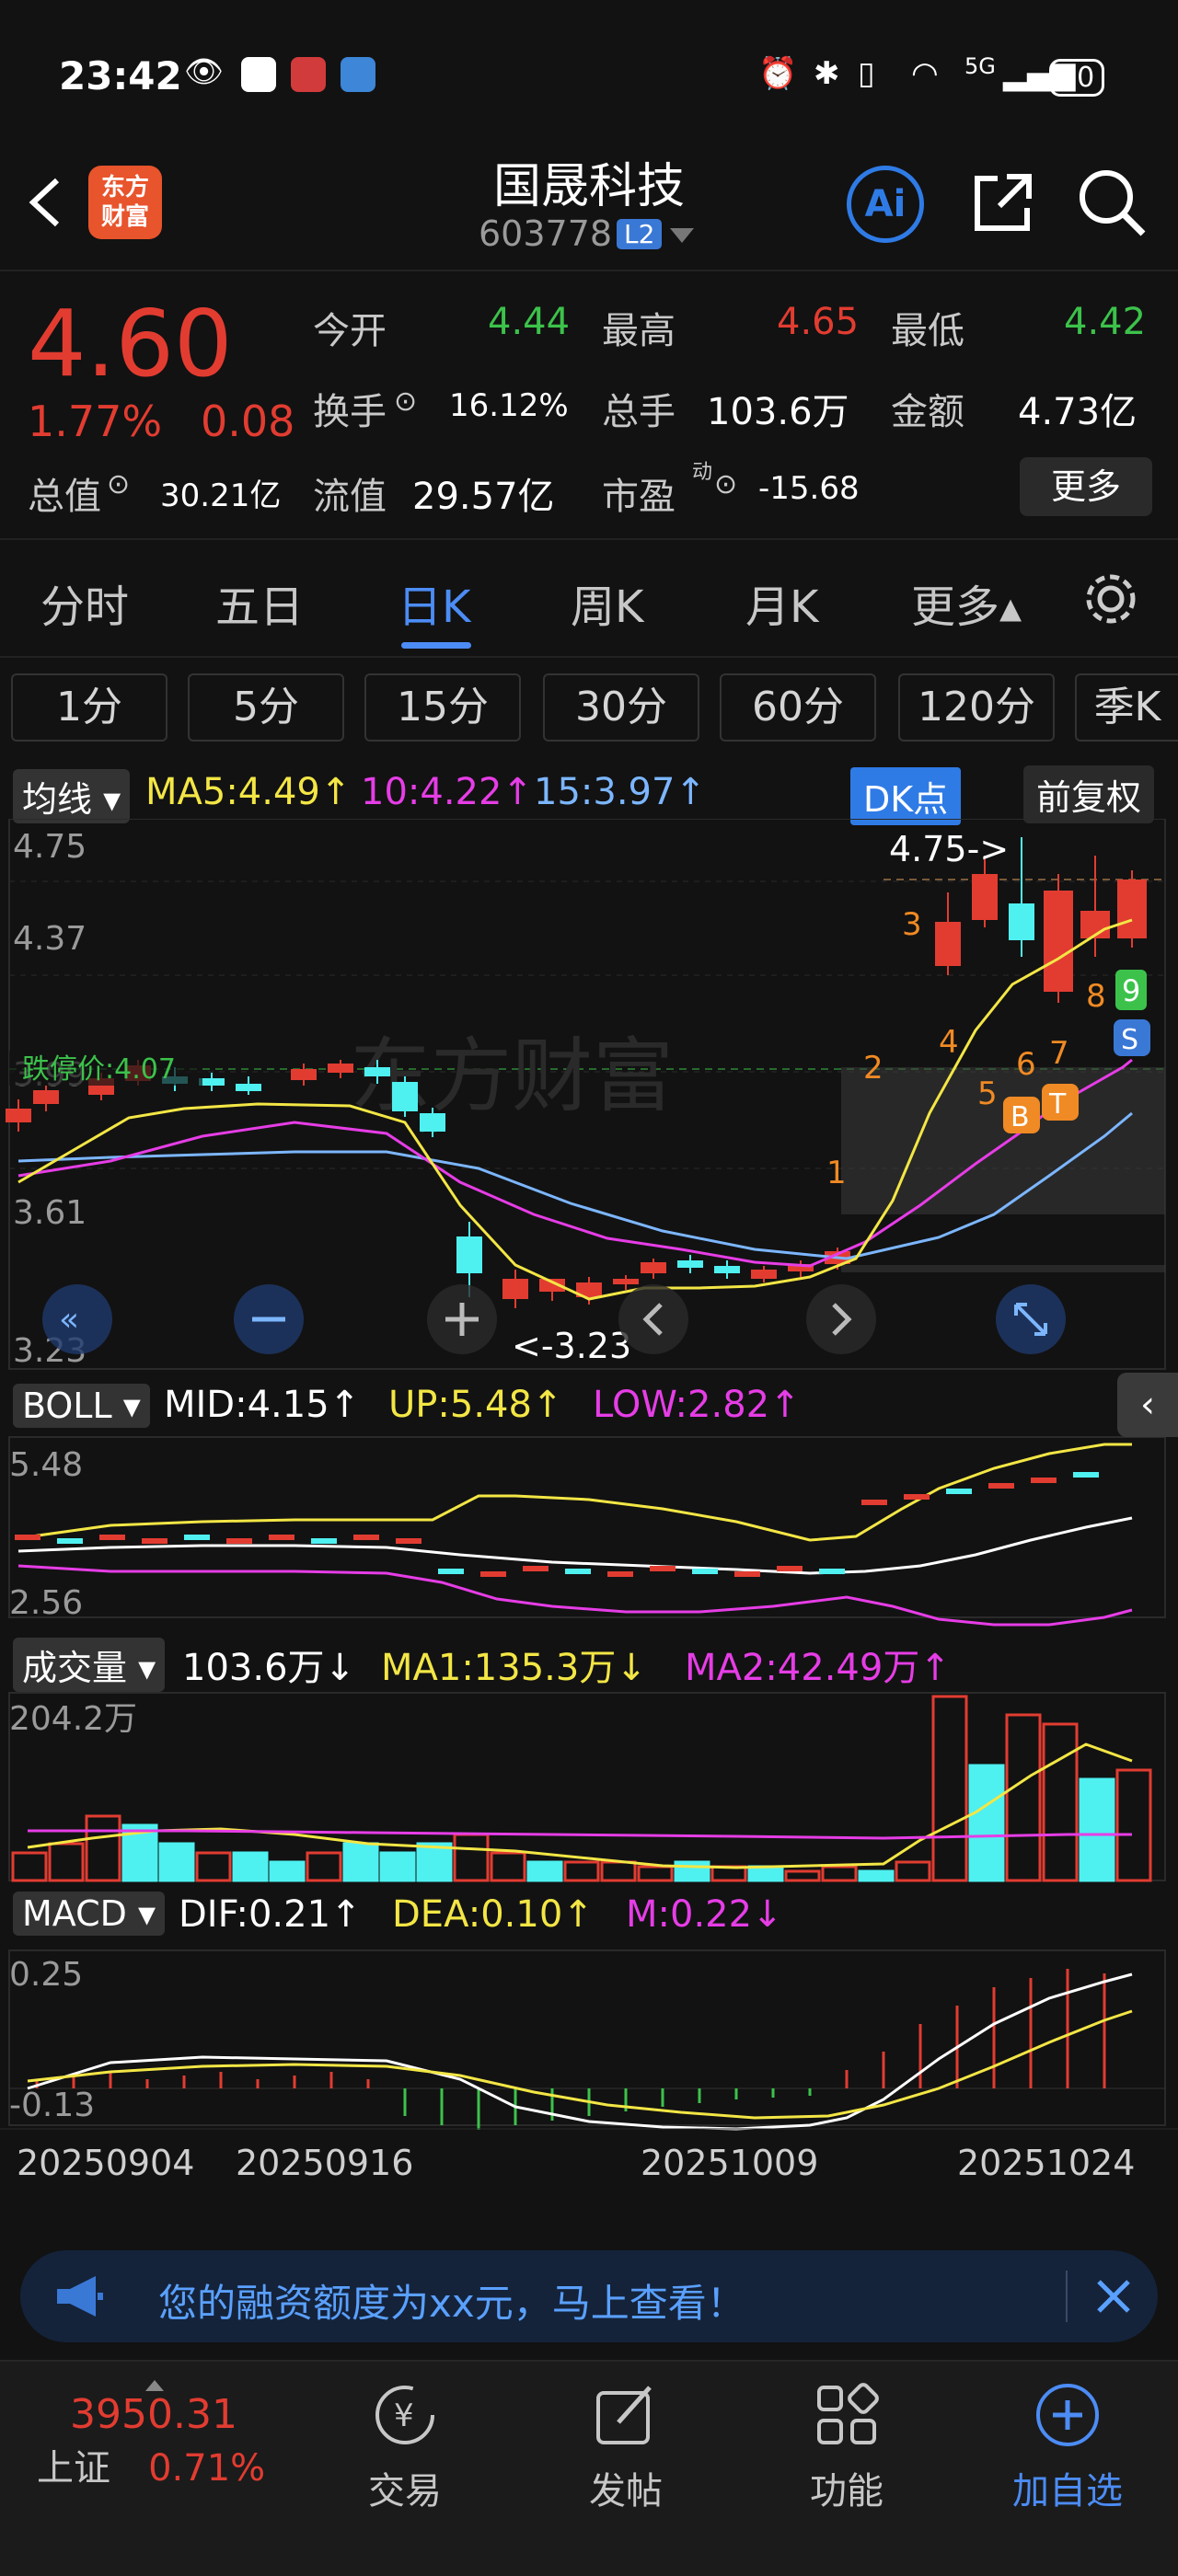 This screenshot has height=2576, width=1178. Describe the element at coordinates (621, 707) in the screenshot. I see `interval-30min: 30分` at that location.